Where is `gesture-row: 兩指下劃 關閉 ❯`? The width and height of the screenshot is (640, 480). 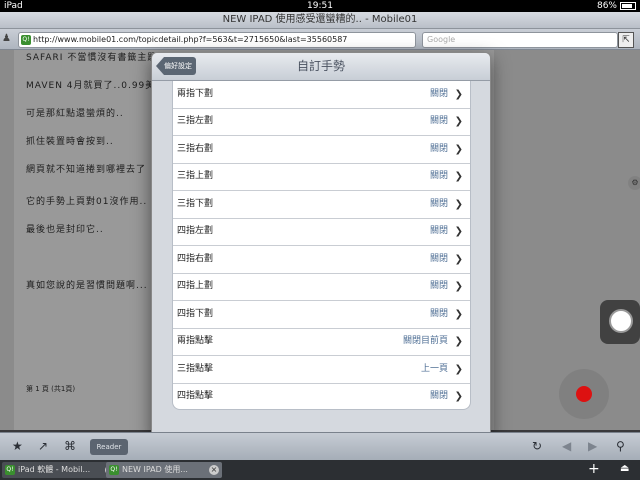
gesture-row: 兩指下劃 關閉 ❯ is located at coordinates (321, 95).